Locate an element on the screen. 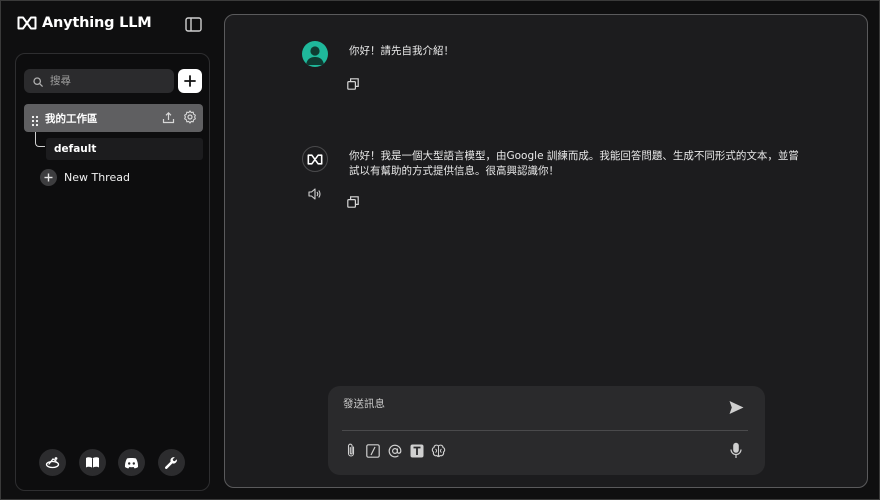 This screenshot has width=880, height=500. assistant-avatar-icon is located at coordinates (315, 159).